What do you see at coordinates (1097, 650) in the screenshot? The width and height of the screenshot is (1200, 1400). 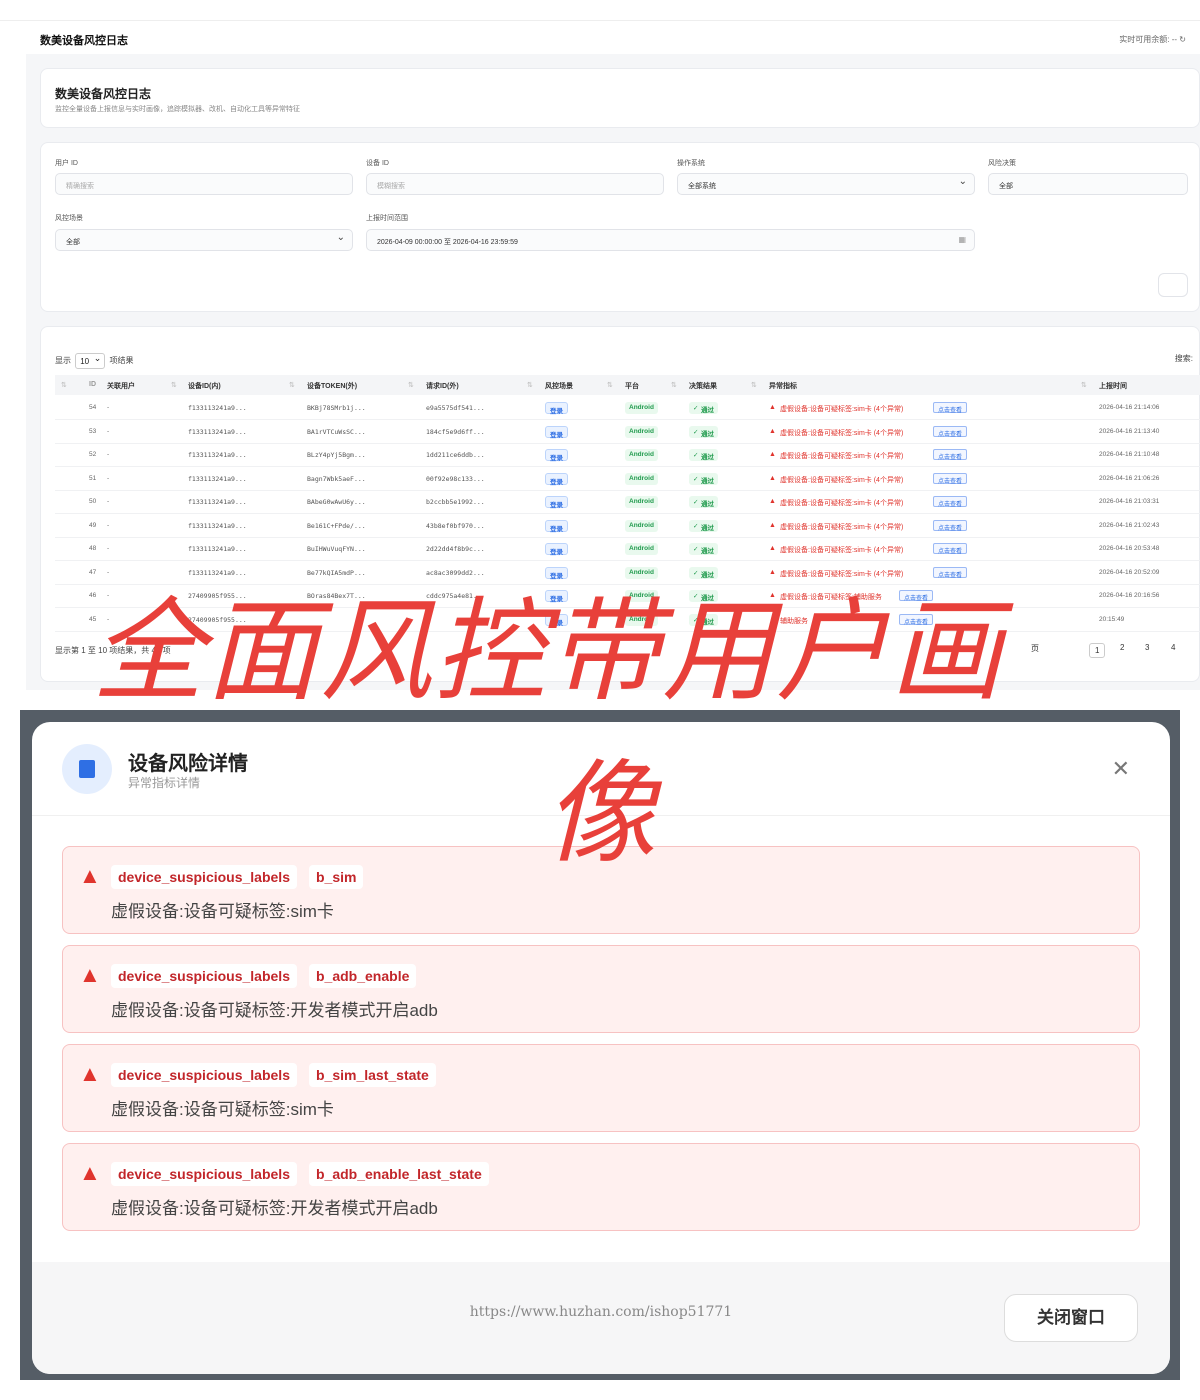 I see `page-1: 1` at bounding box center [1097, 650].